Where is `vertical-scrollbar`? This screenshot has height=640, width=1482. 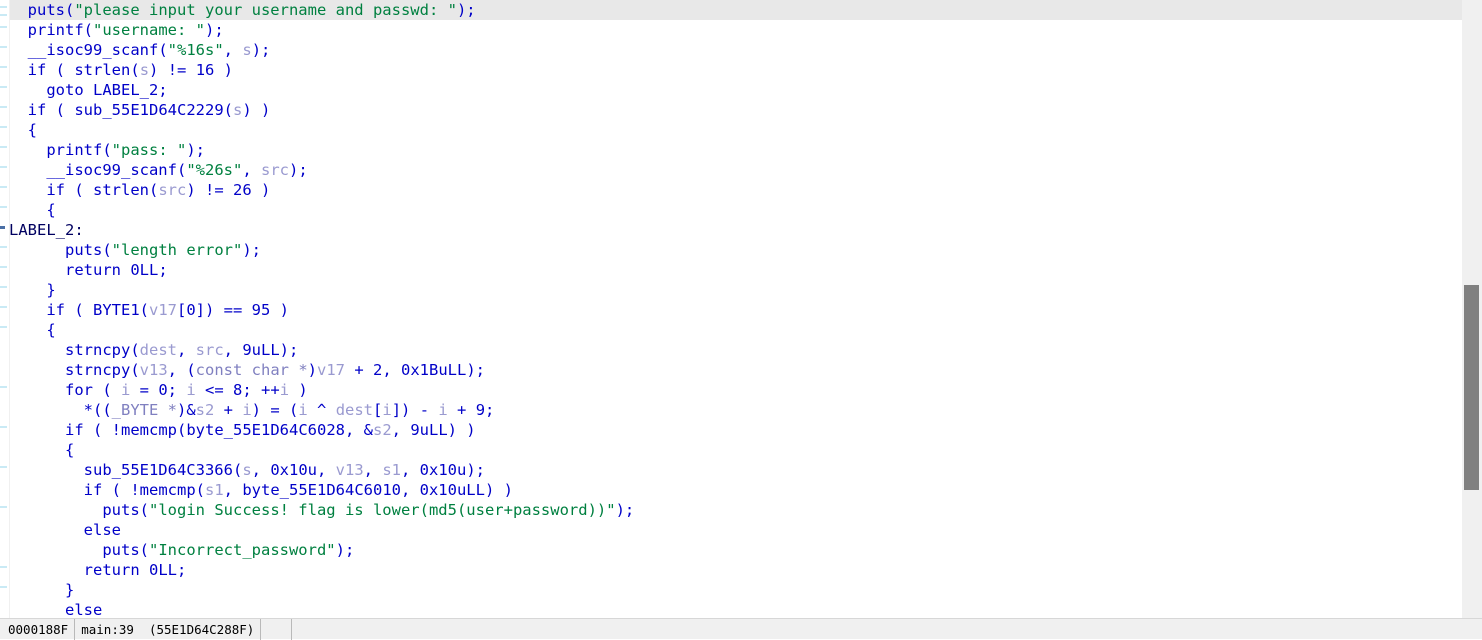
vertical-scrollbar is located at coordinates (1472, 309).